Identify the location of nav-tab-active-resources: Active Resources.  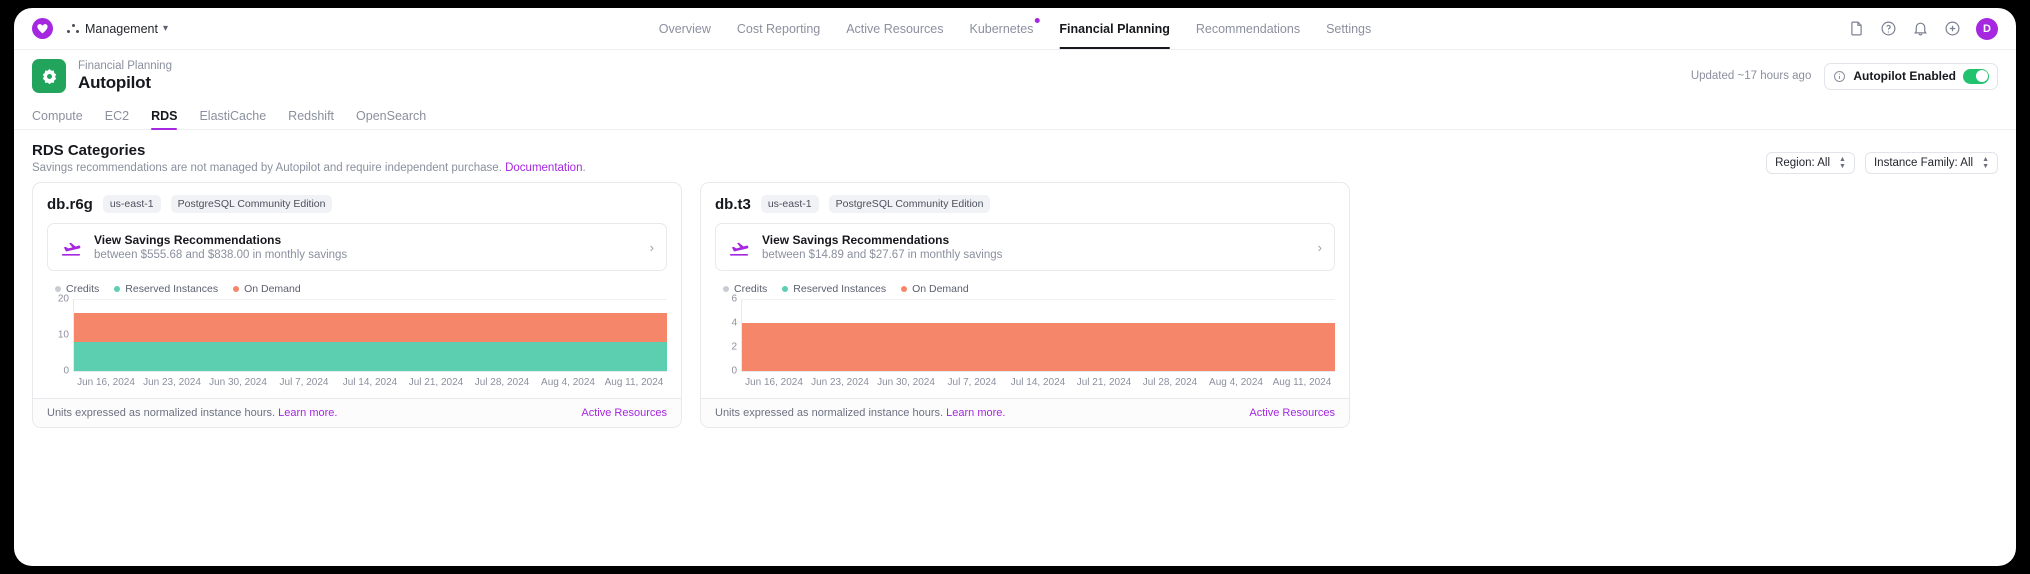
(894, 28).